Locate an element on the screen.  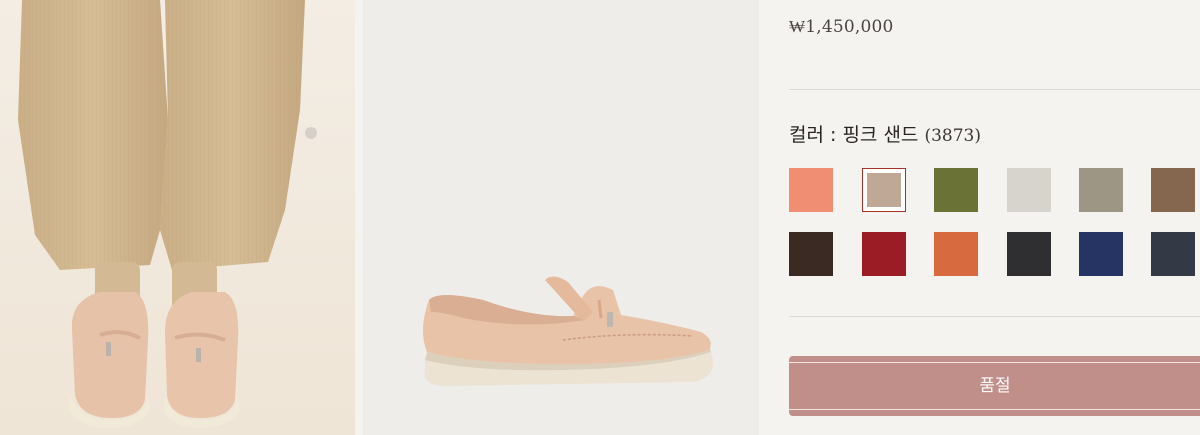
sold-out-button: 품절 is located at coordinates (994, 386).